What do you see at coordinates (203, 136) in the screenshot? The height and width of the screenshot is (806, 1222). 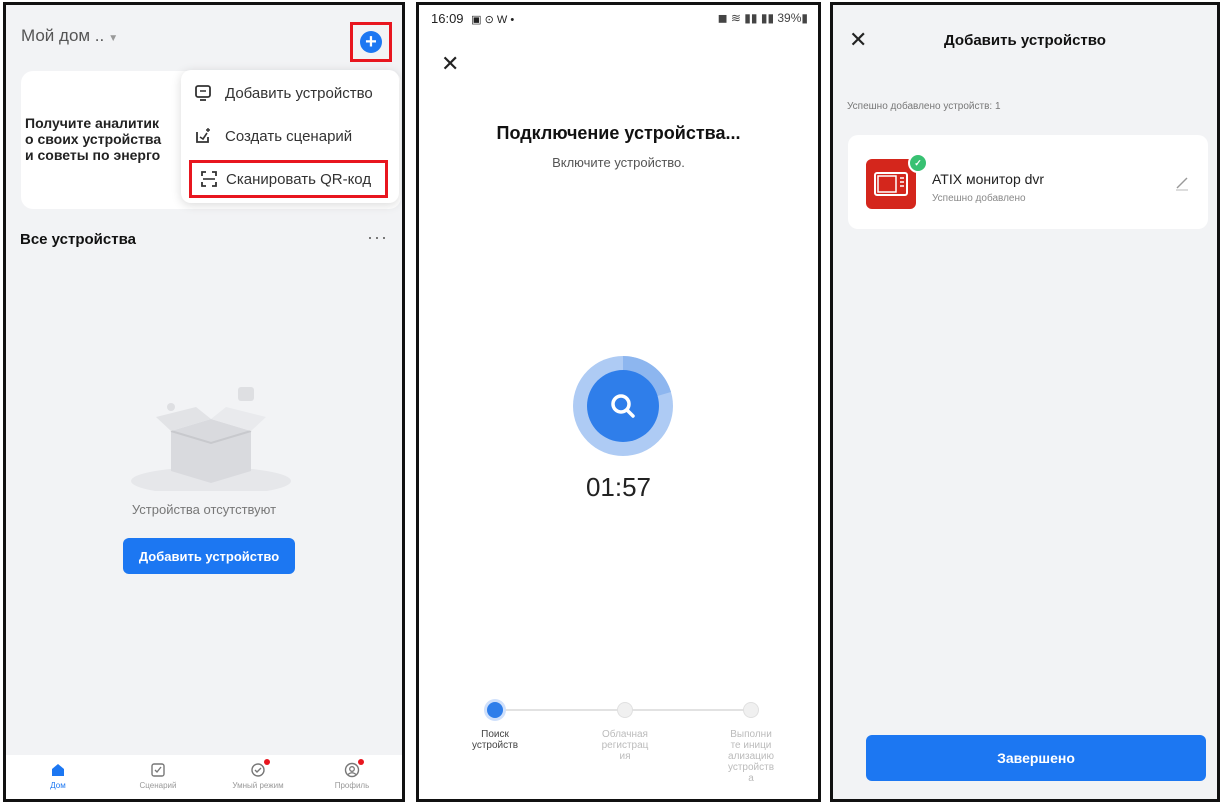 I see `scenario-add-icon` at bounding box center [203, 136].